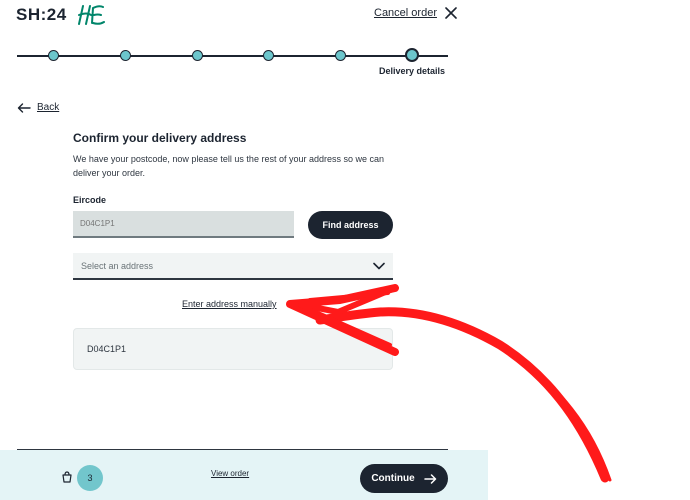  What do you see at coordinates (350, 225) in the screenshot?
I see `find-address-button: Find address` at bounding box center [350, 225].